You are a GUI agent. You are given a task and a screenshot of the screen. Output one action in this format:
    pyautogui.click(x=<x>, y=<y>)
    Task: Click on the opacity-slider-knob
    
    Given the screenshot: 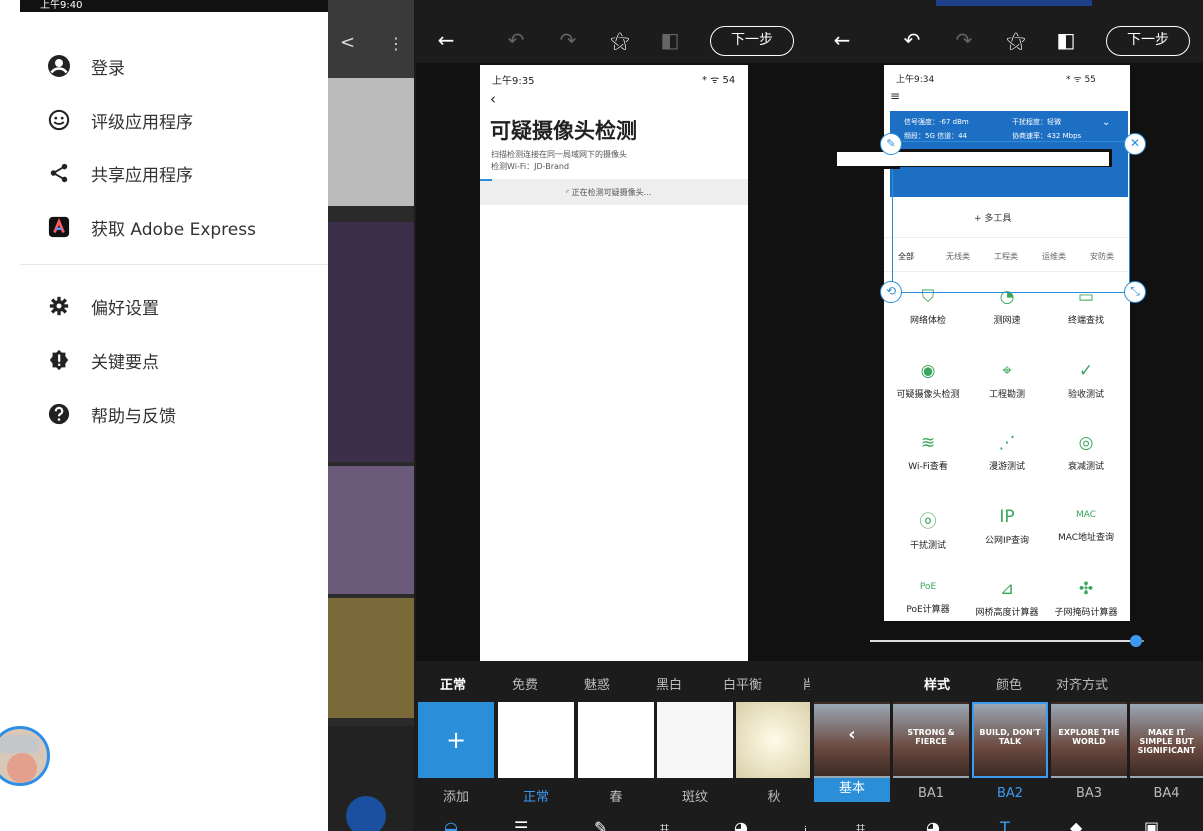 What is the action you would take?
    pyautogui.click(x=1135, y=641)
    